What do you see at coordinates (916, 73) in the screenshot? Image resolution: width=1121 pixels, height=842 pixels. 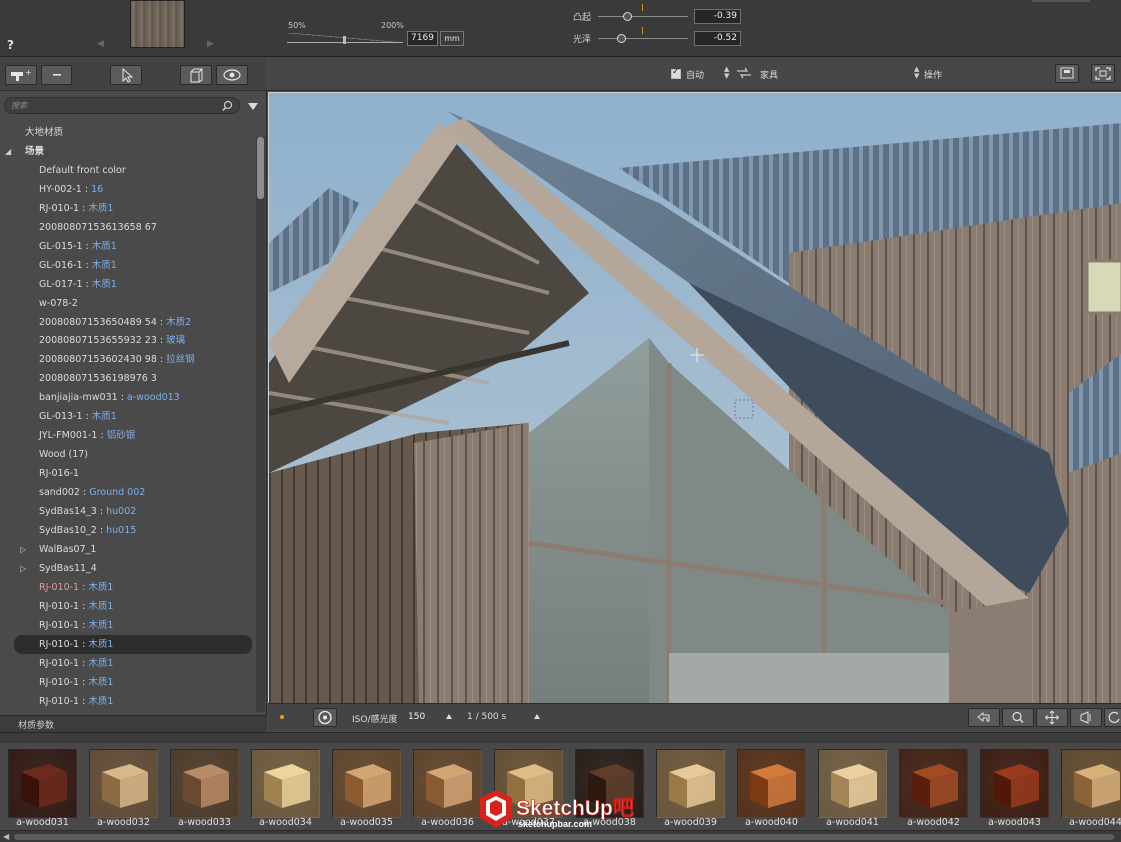 I see `action-updown-icon: ▲ ▼` at bounding box center [916, 73].